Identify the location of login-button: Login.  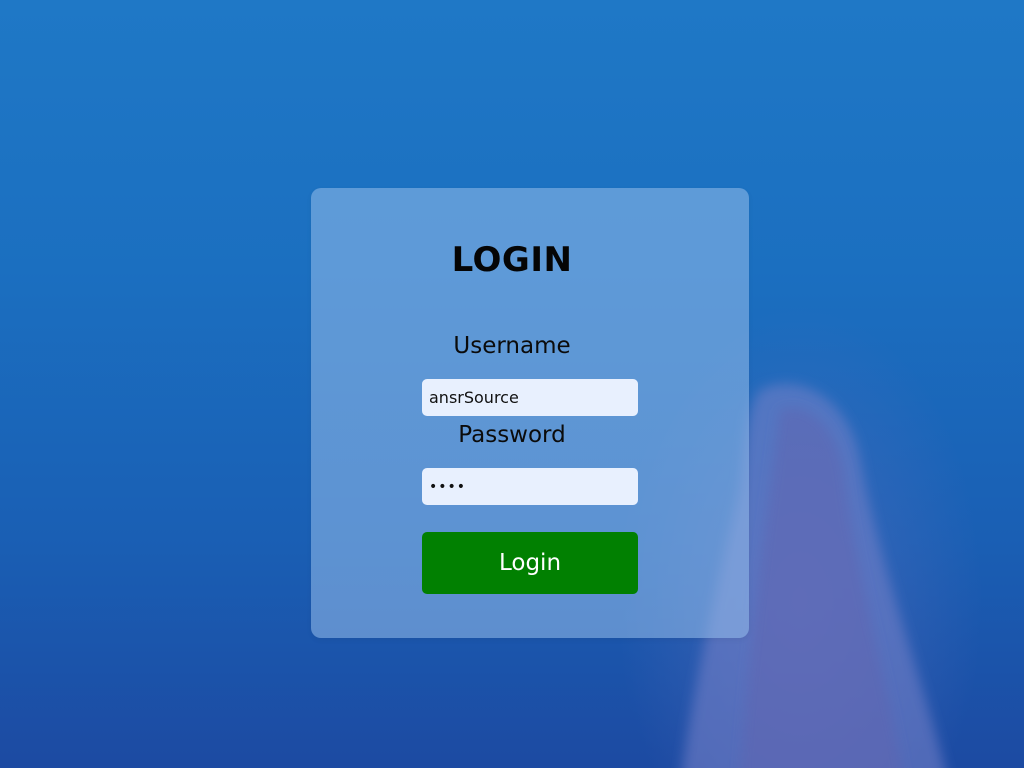
(530, 563).